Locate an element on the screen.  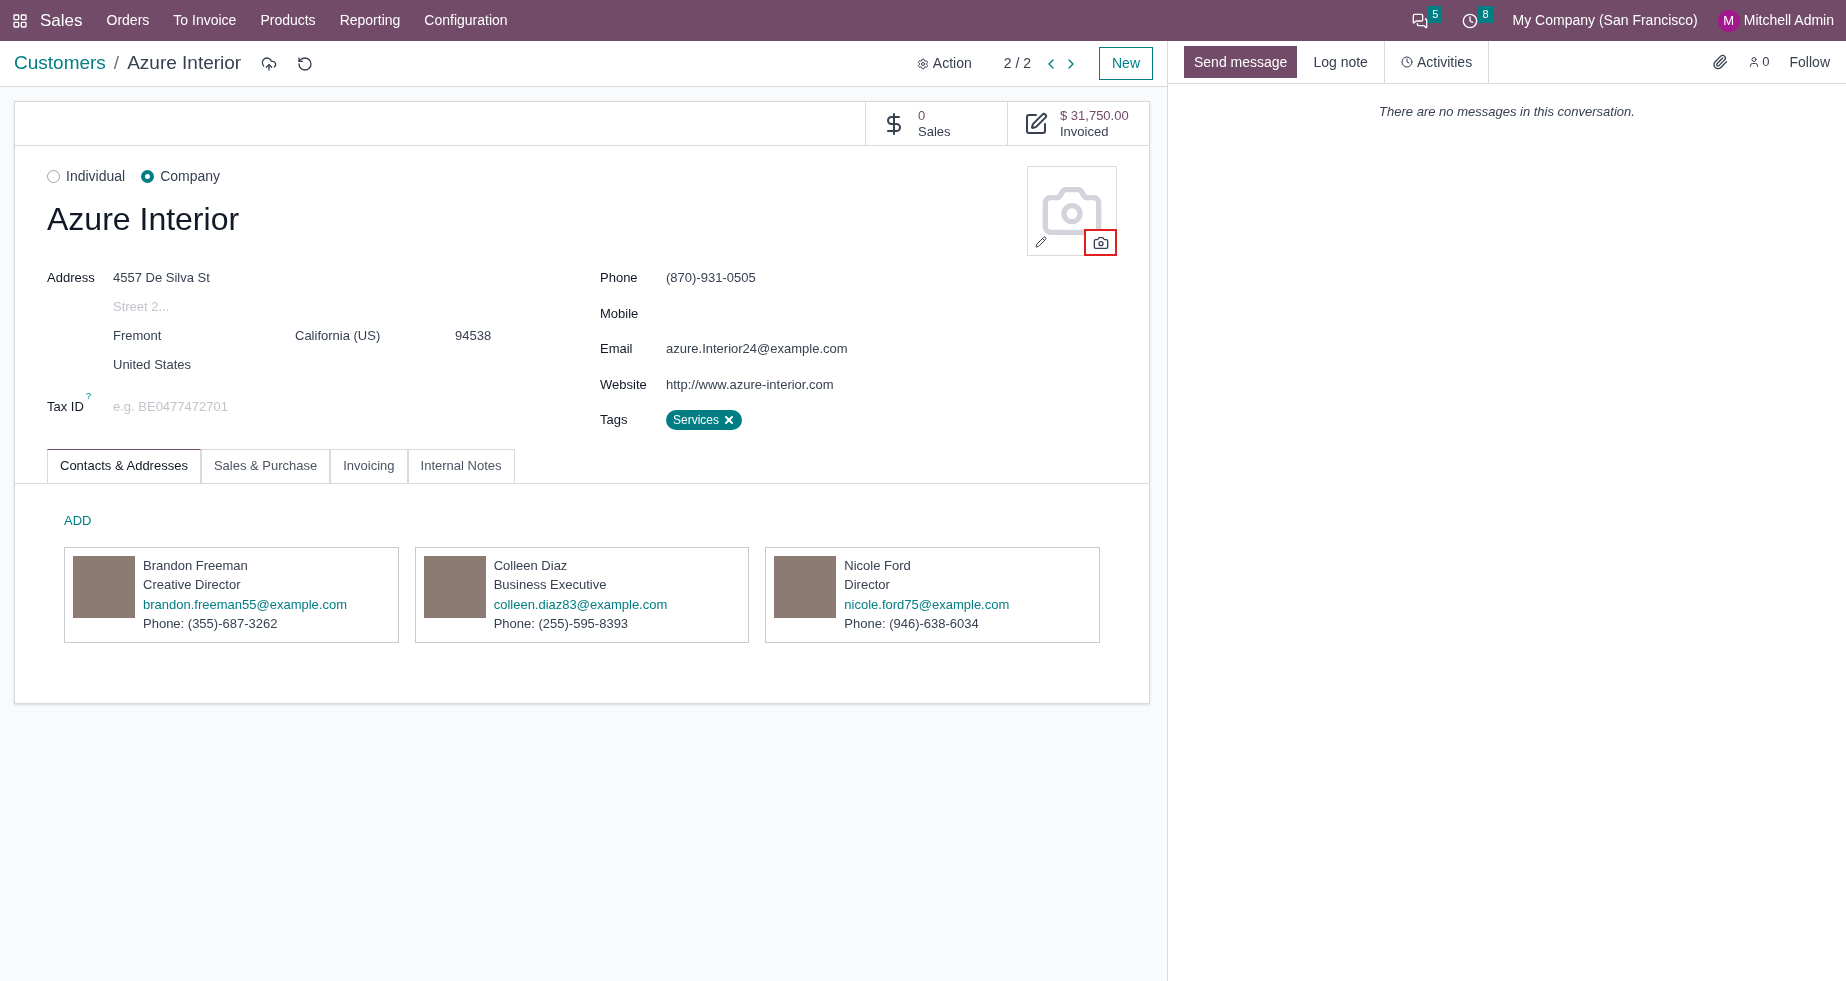
contact-job: Business Executive is located at coordinates (550, 585).